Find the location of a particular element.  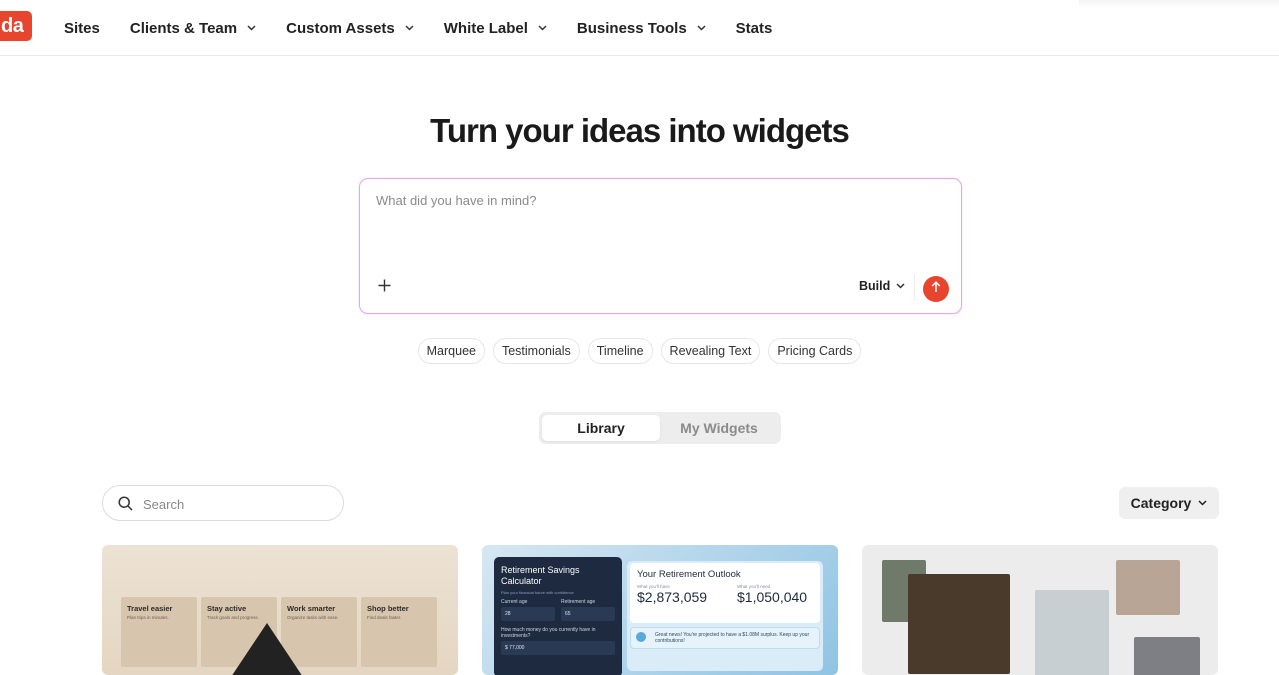

current-age-field: 28 is located at coordinates (528, 614).